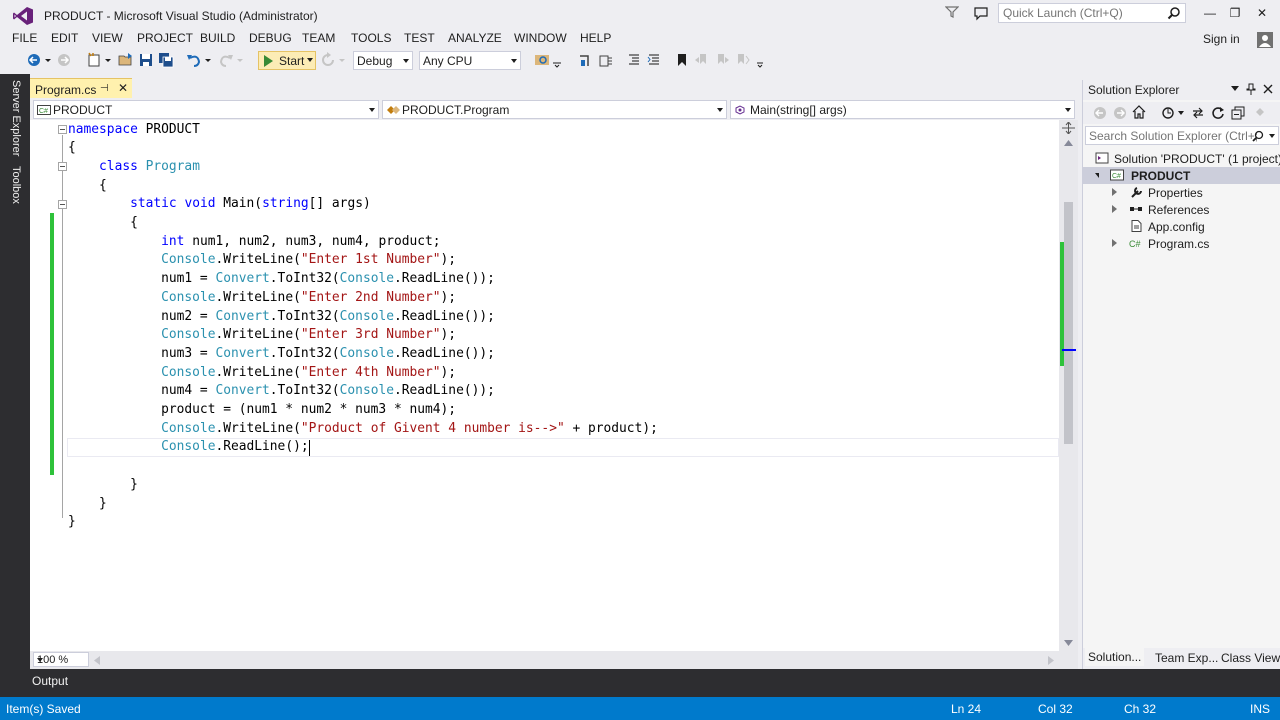 This screenshot has width=1280, height=720. What do you see at coordinates (1068, 643) in the screenshot?
I see `scroll-down-icon` at bounding box center [1068, 643].